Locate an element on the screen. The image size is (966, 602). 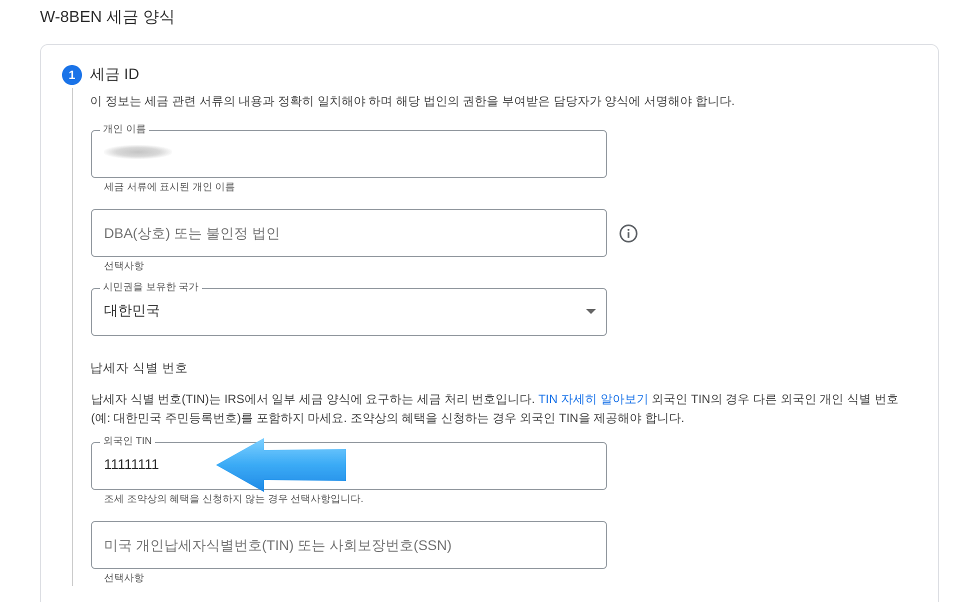
learn-more-link: TIN 자세히 알아보기 is located at coordinates (593, 399).